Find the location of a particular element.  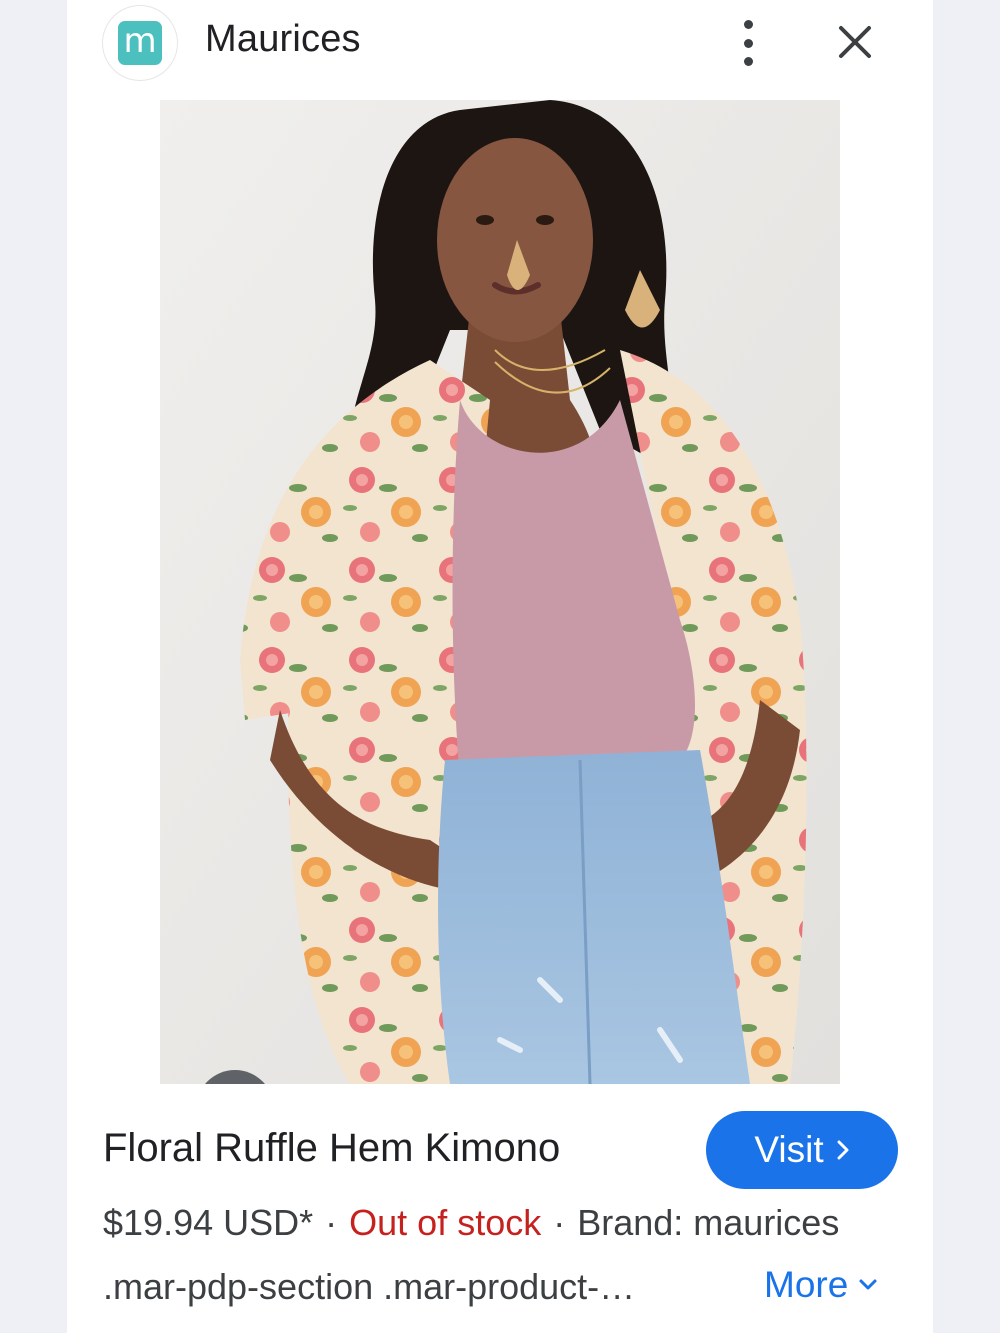

product-title: Floral Ruffle Hem Kimono is located at coordinates (331, 1148).